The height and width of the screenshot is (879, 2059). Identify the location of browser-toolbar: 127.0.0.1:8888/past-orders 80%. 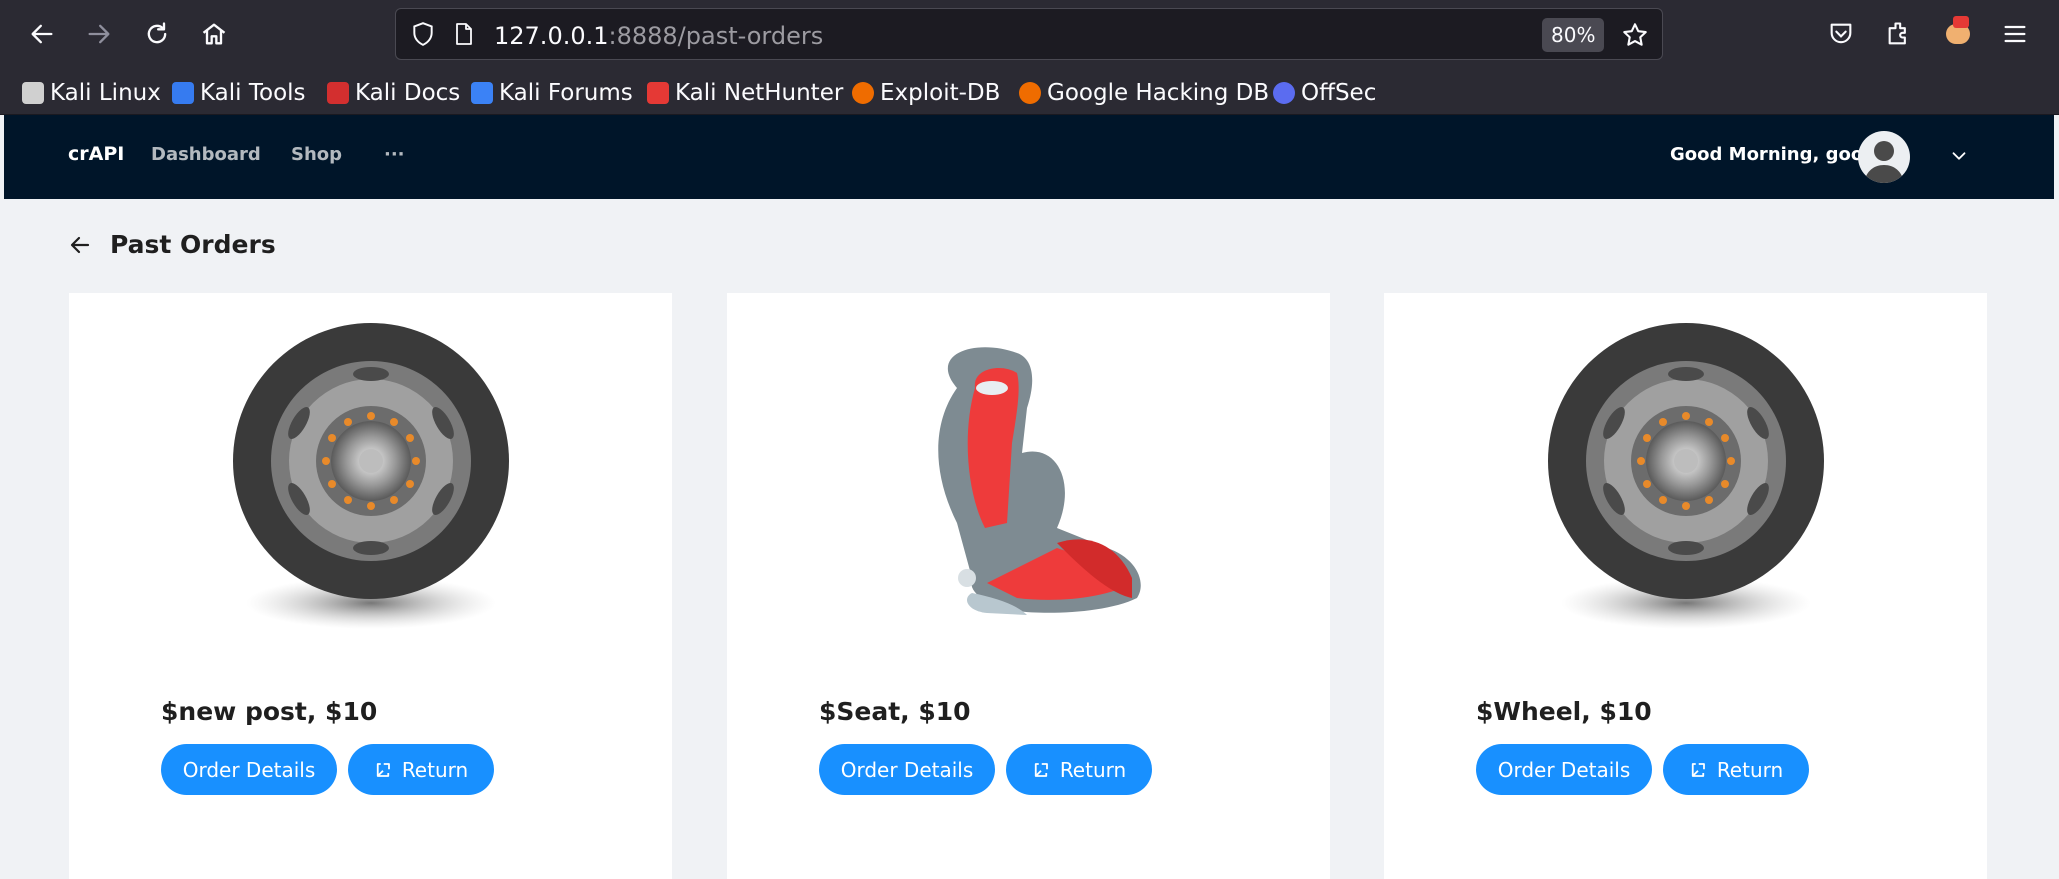
(1029, 35).